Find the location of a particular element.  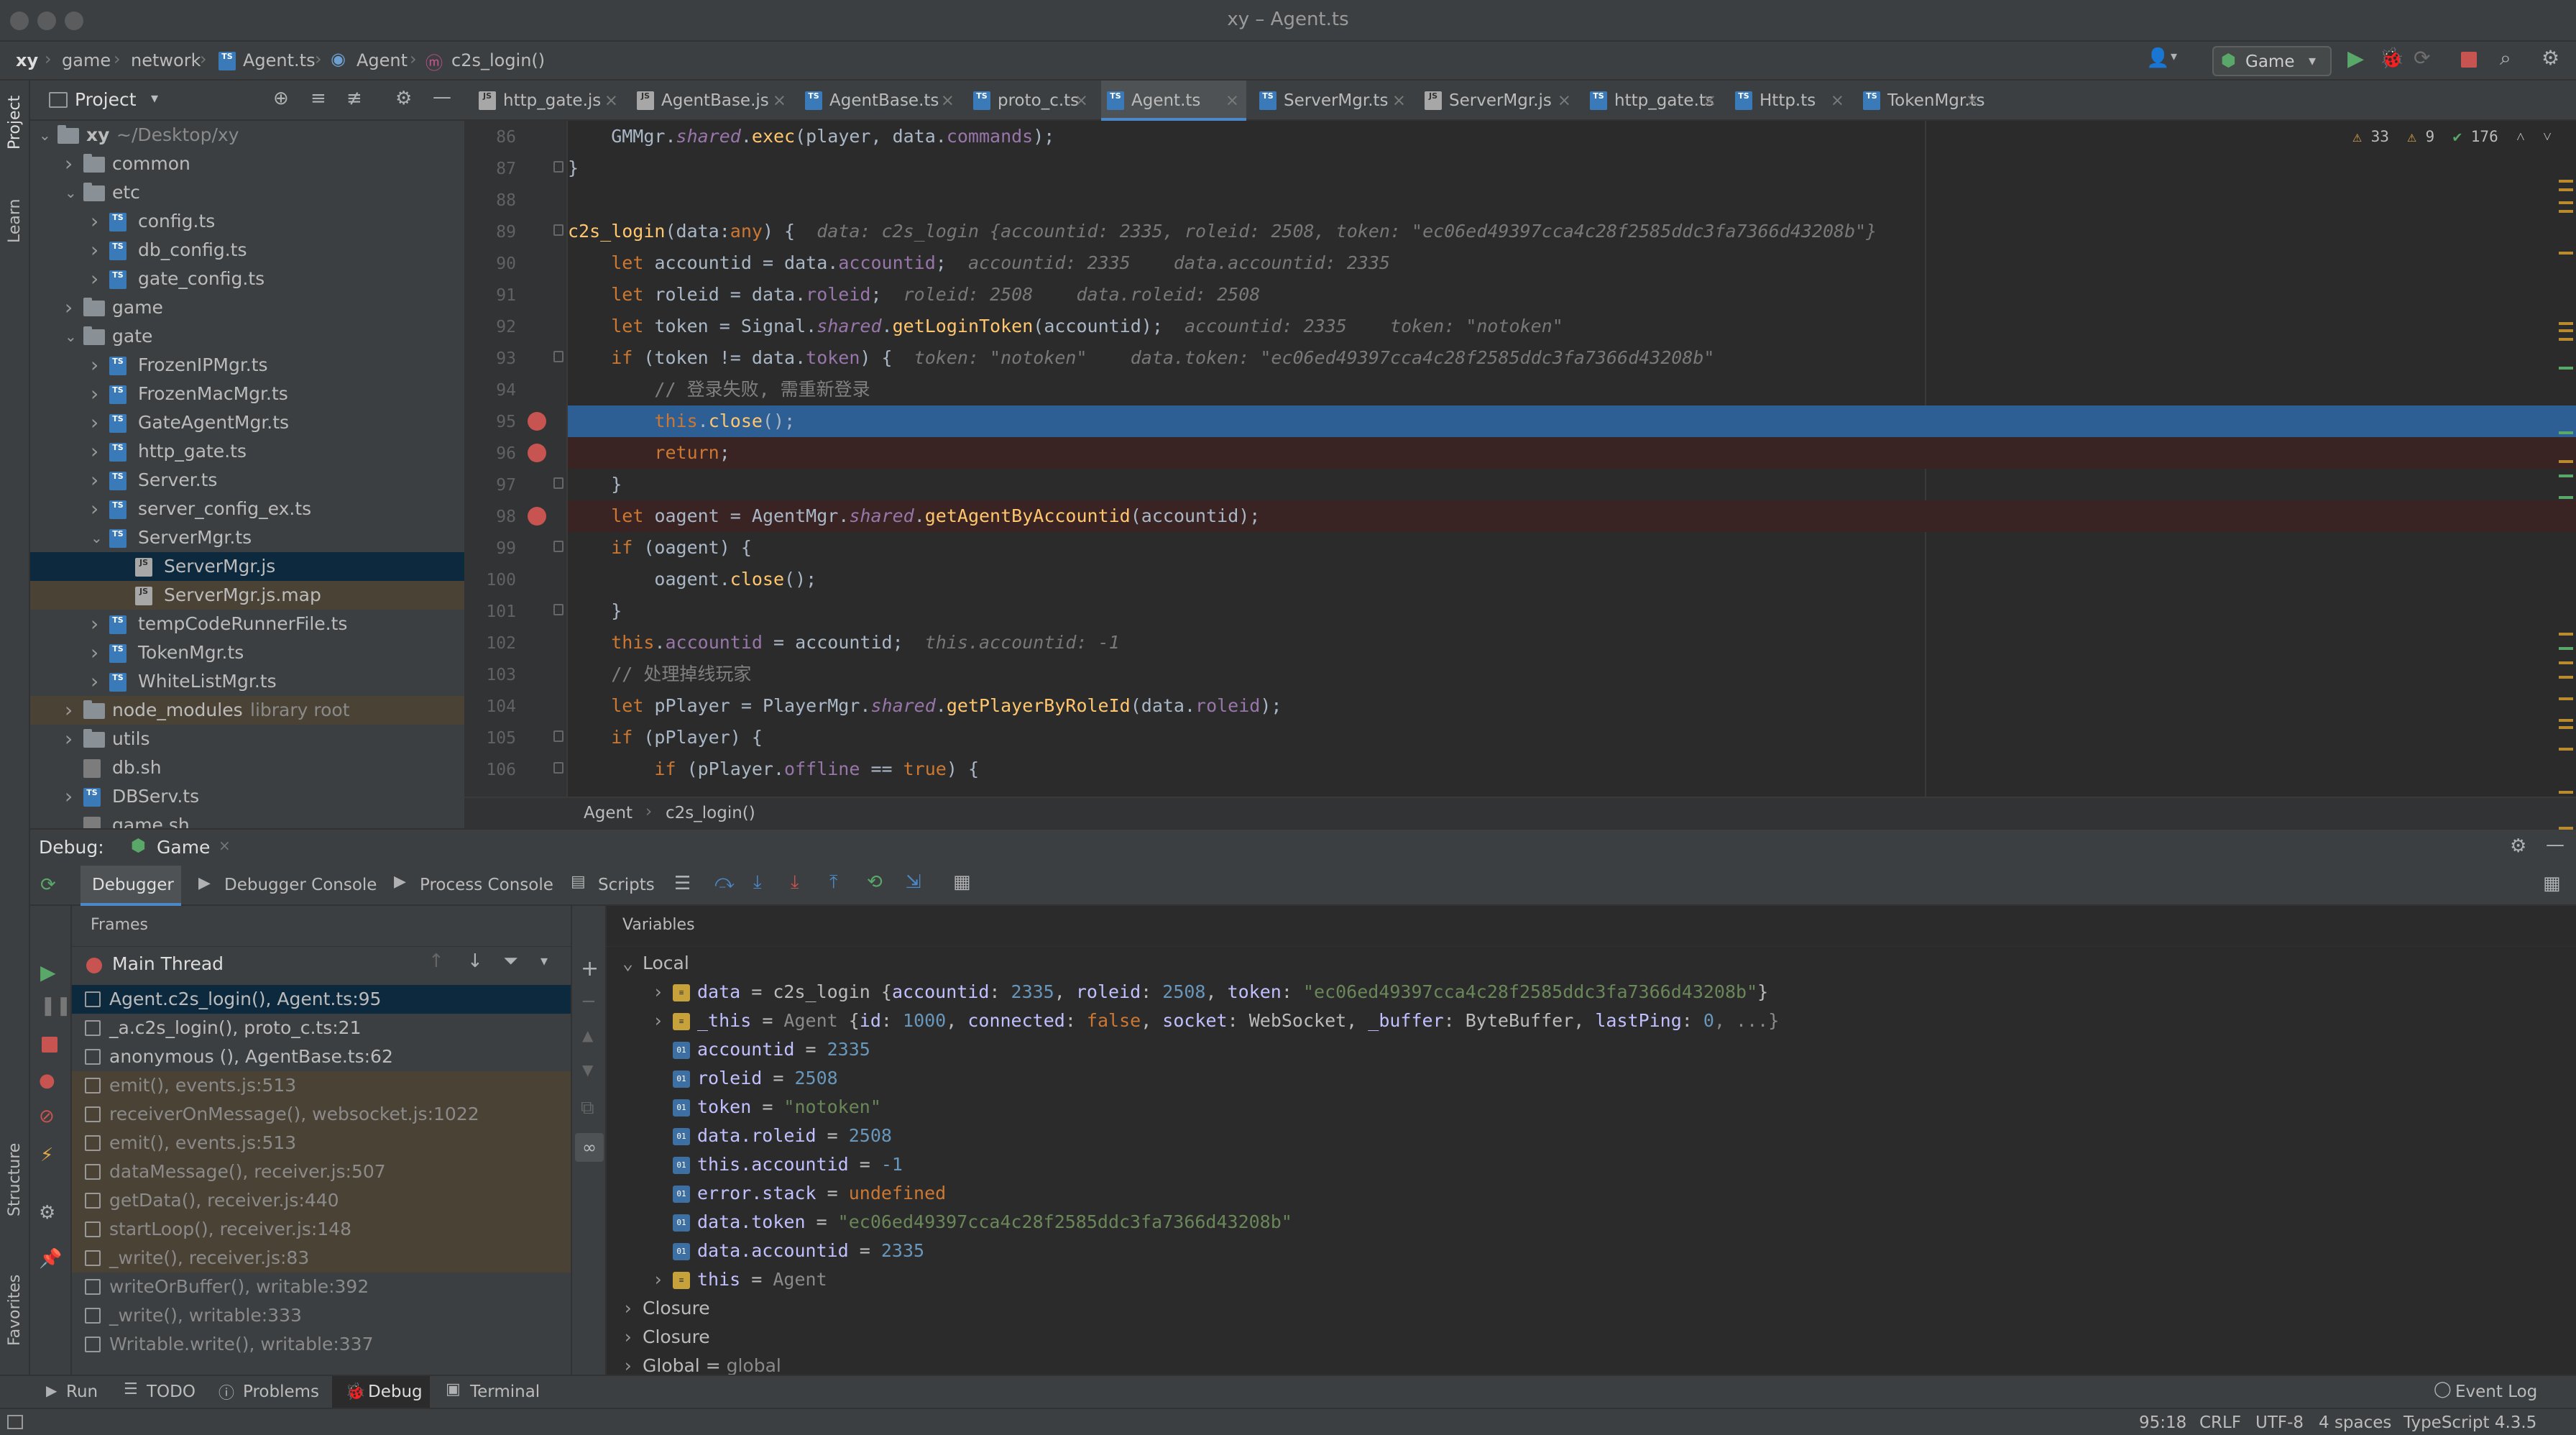

code-line: return; is located at coordinates (1572, 453).